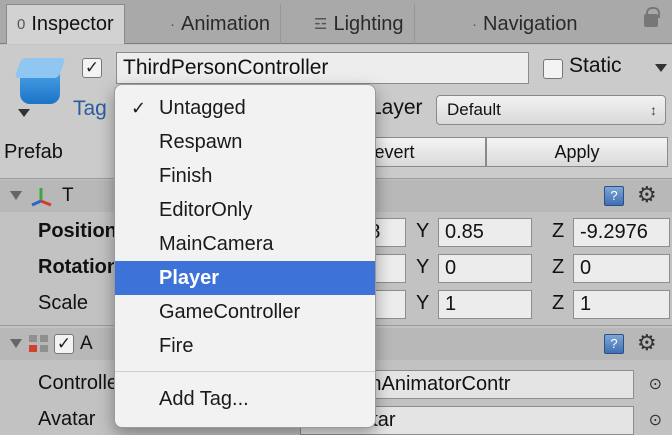 This screenshot has height=435, width=672. What do you see at coordinates (41, 197) in the screenshot?
I see `transform-axes-icon` at bounding box center [41, 197].